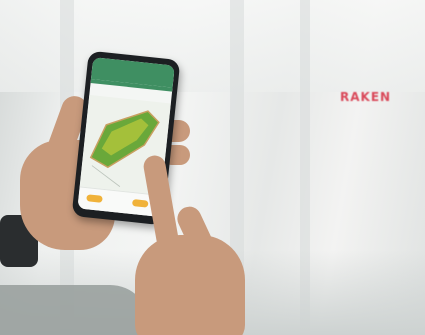 This screenshot has width=425, height=335. I want to click on map-road, so click(106, 176).